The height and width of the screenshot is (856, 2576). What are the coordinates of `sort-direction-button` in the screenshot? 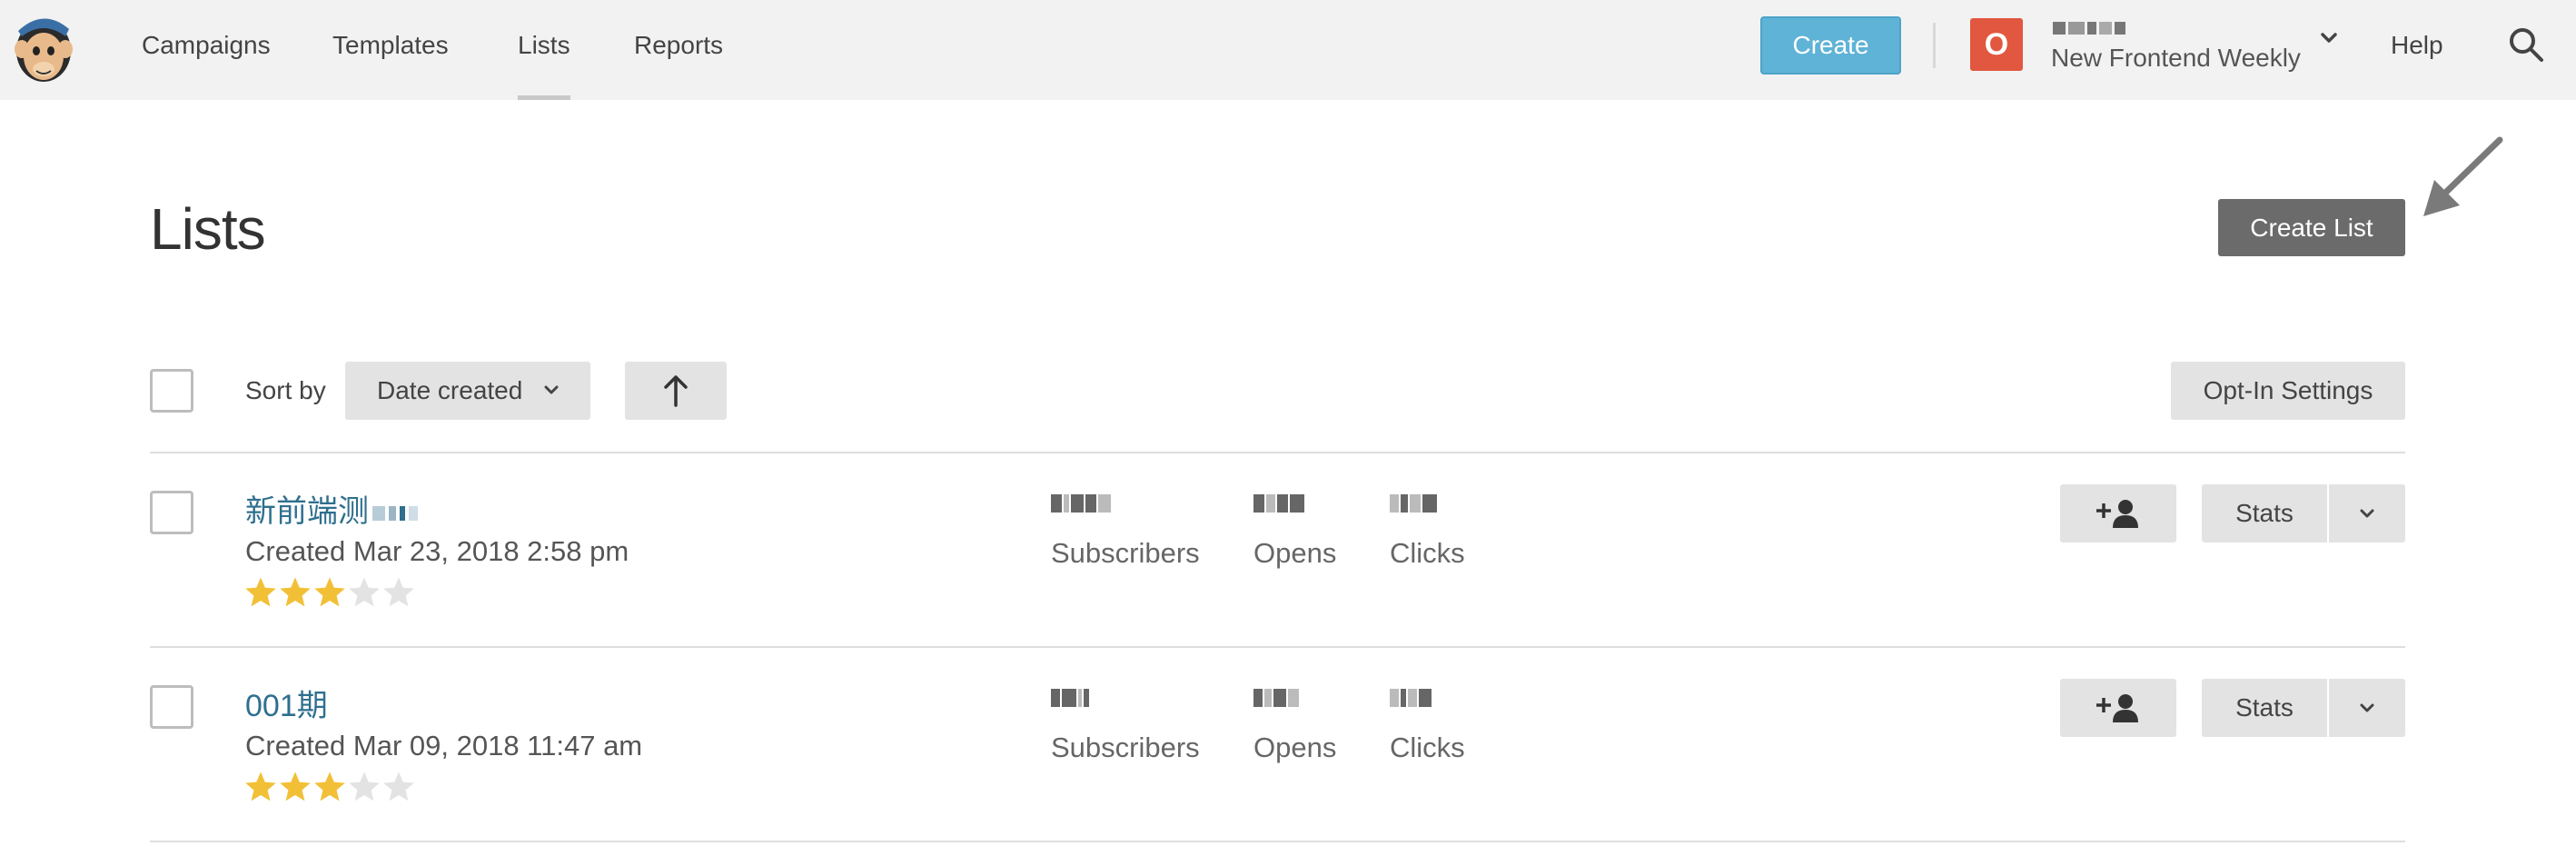 It's located at (676, 391).